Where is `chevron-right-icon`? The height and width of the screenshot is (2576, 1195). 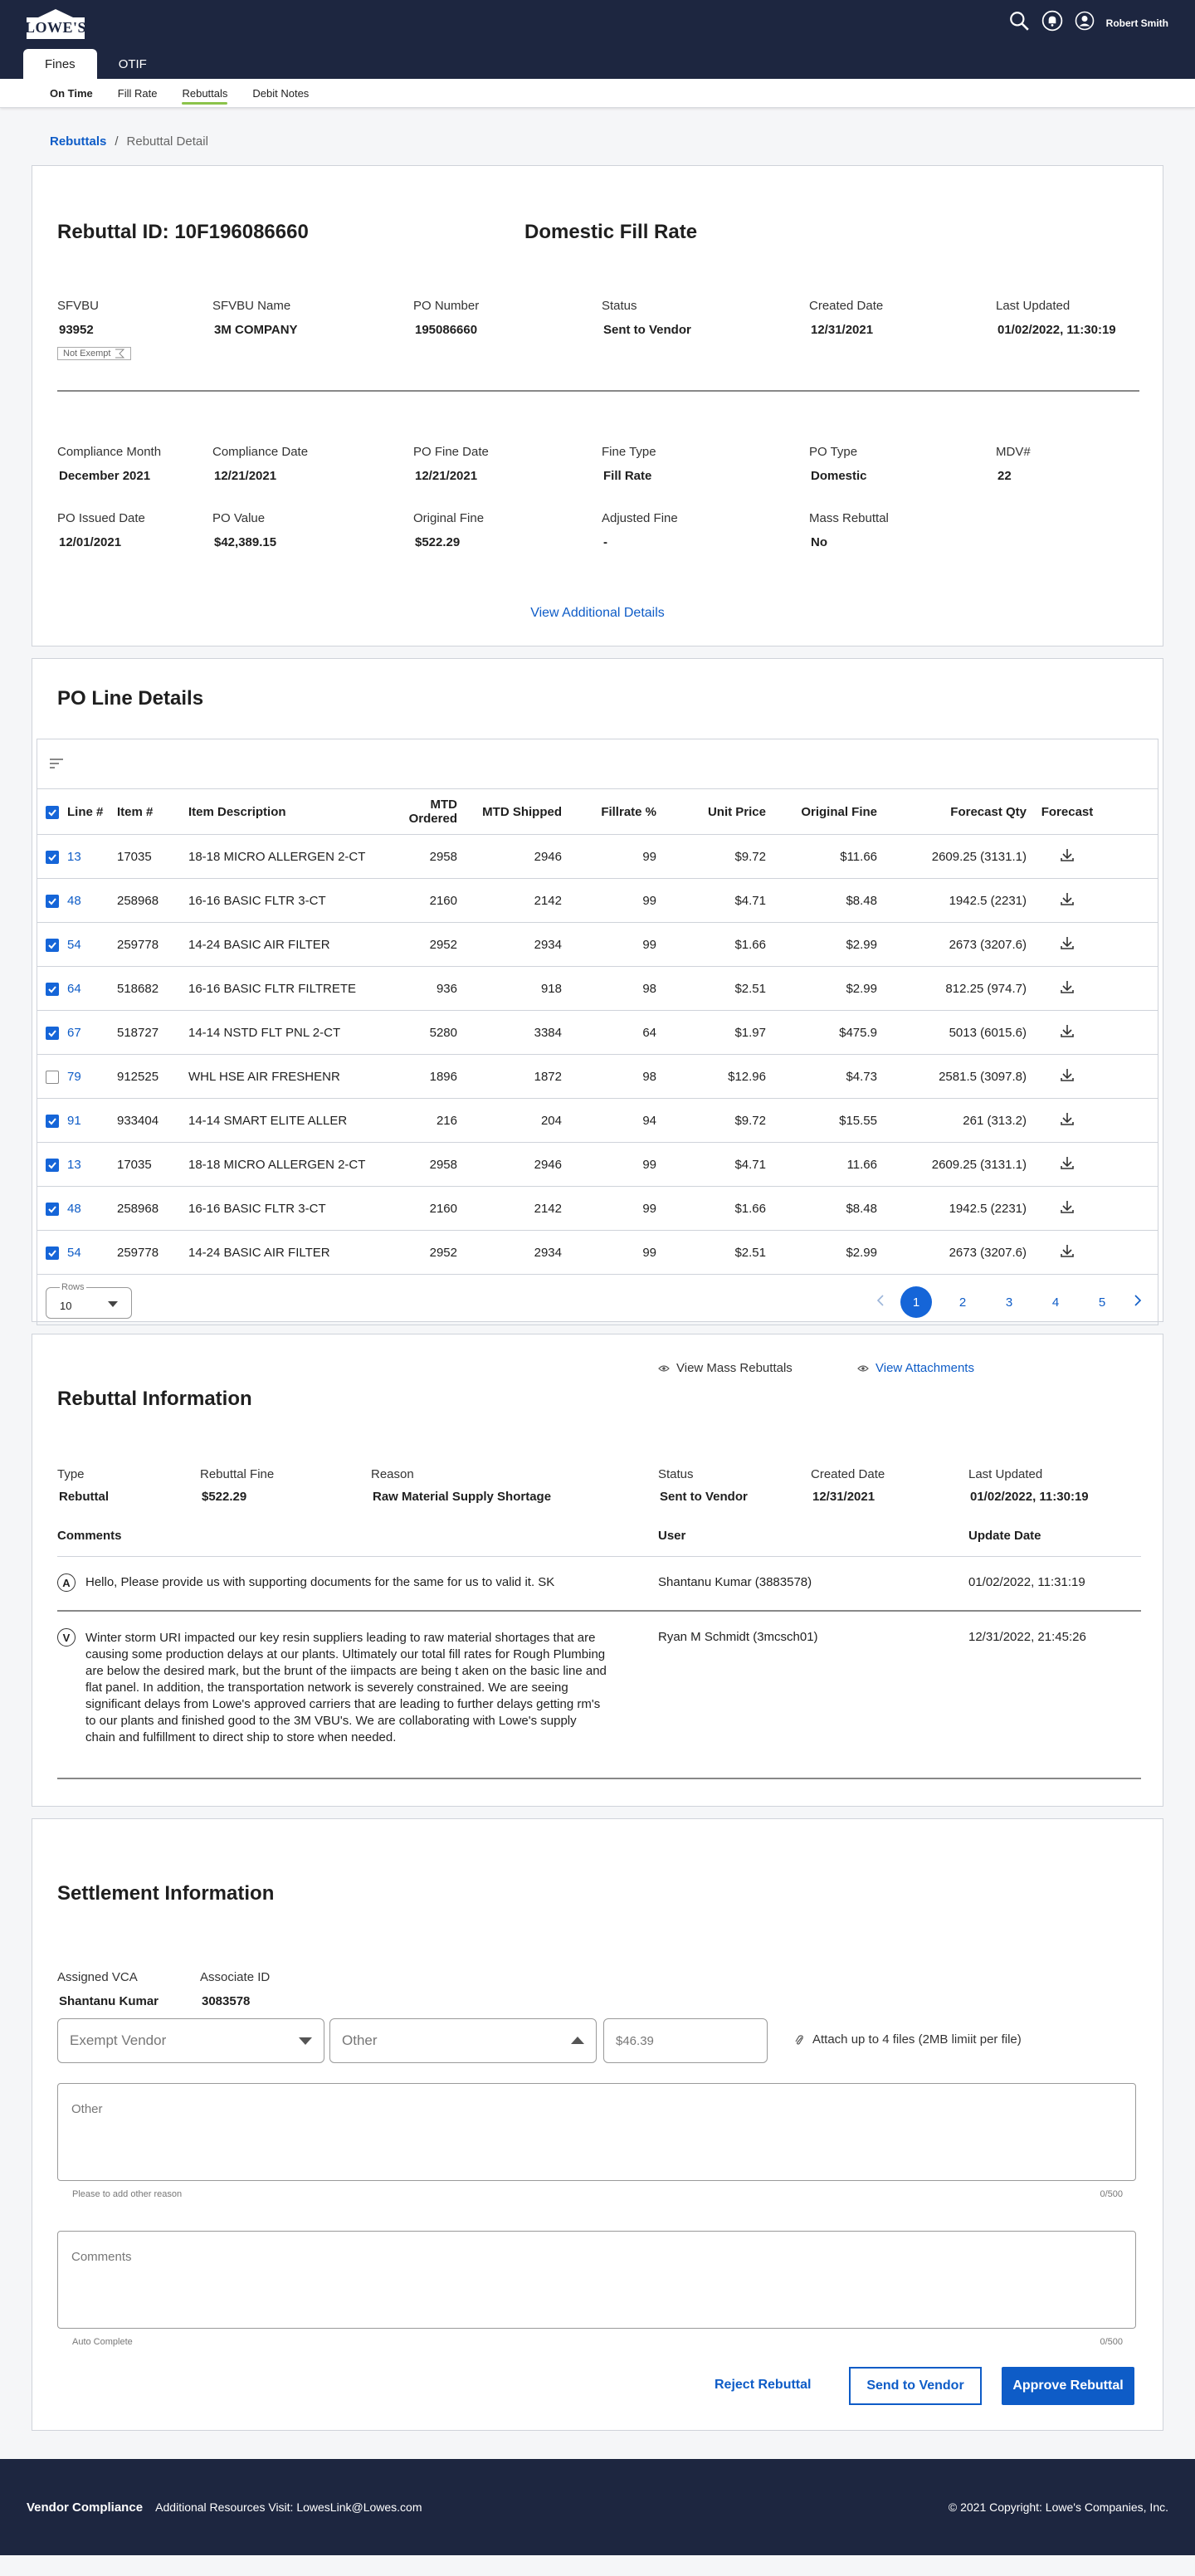 chevron-right-icon is located at coordinates (1138, 1302).